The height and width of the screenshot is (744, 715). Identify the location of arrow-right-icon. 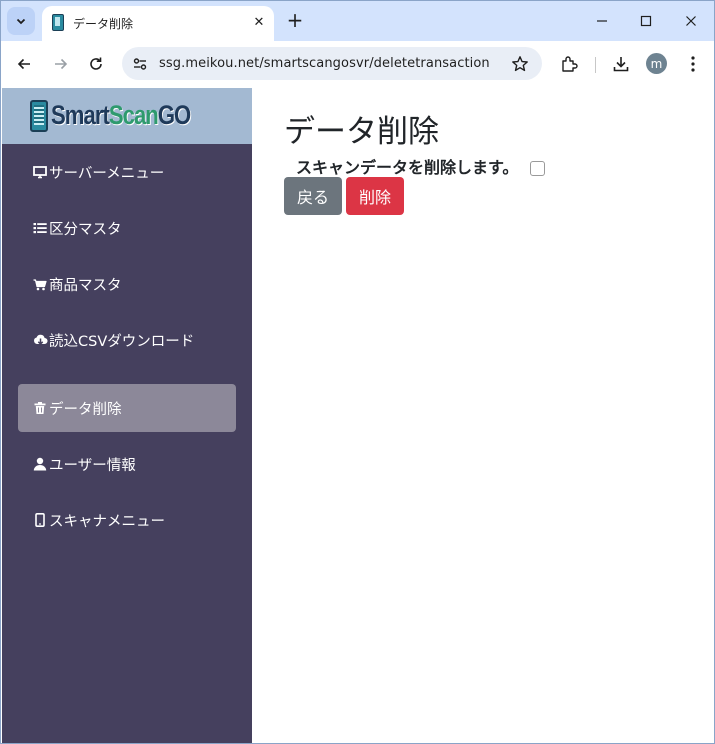
(61, 64).